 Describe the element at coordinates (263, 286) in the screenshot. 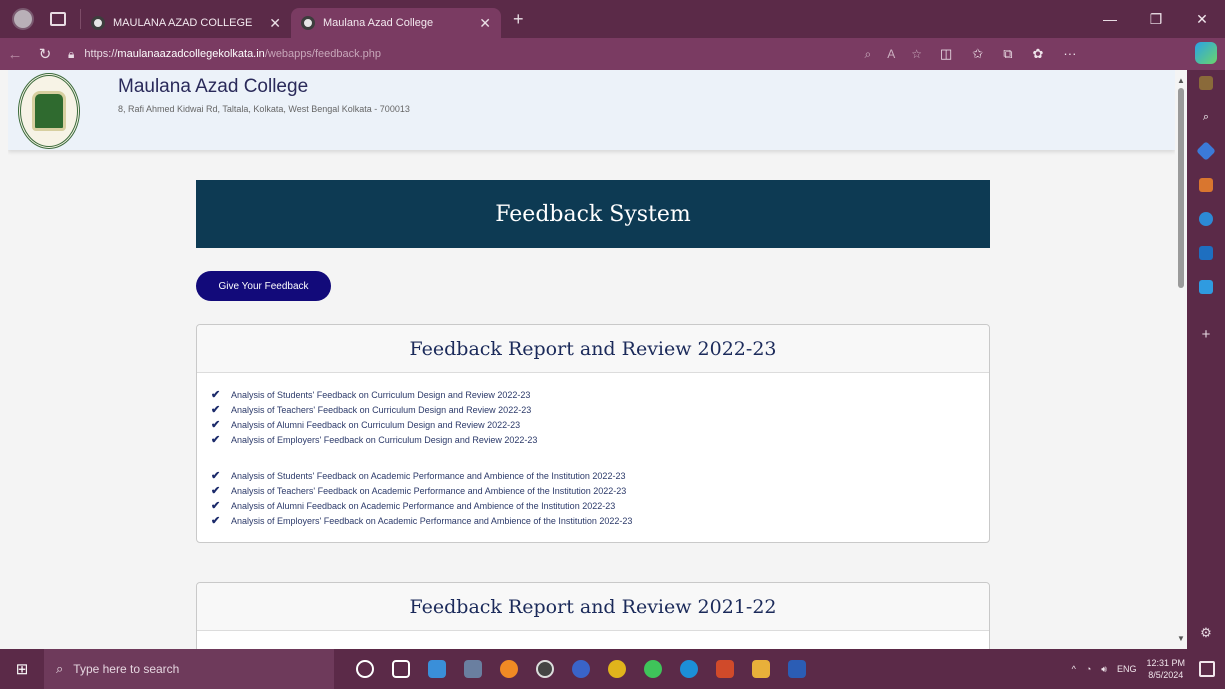

I see `give-feedback-button: Give Your Feedback` at that location.